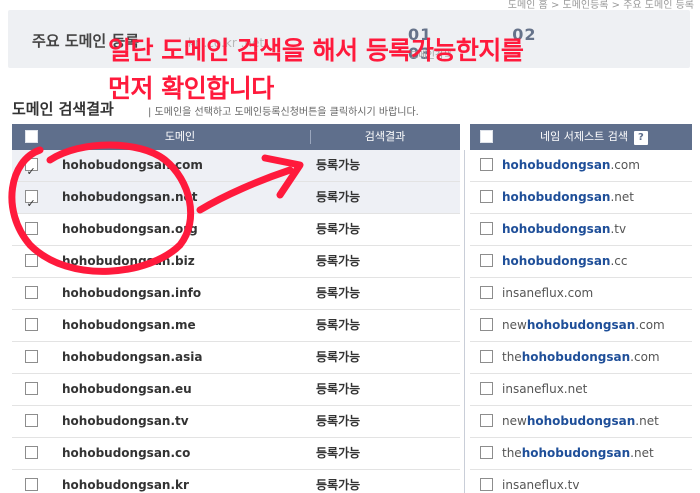 Image resolution: width=700 pixels, height=493 pixels. I want to click on section-description: | 도메인을 선택하고 도메인등록신청버튼을 클릭하시기 바랍니다., so click(283, 112).